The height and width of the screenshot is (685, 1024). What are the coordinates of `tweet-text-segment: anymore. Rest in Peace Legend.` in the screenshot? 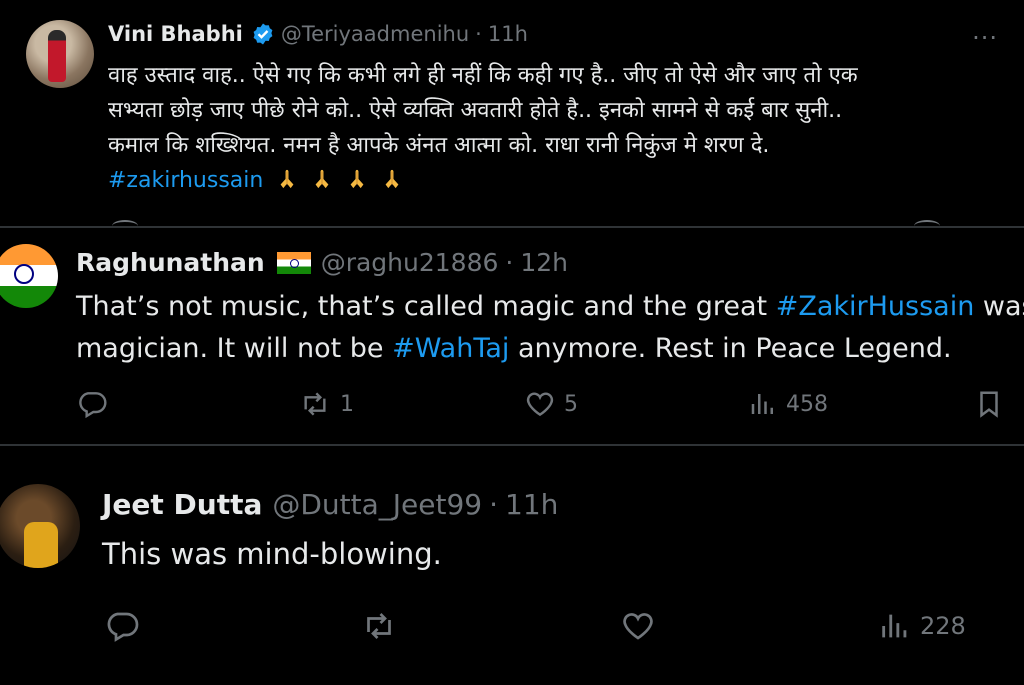 It's located at (730, 348).